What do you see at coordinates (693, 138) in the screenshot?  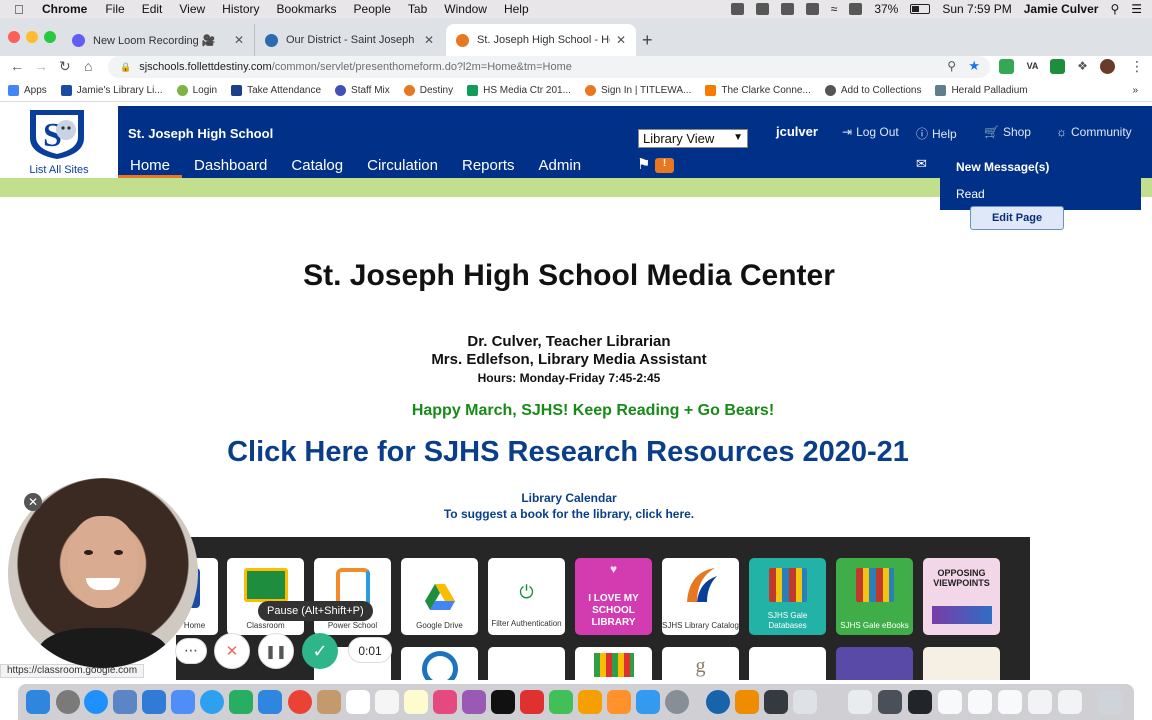 I see `view-select: Library View ▼` at bounding box center [693, 138].